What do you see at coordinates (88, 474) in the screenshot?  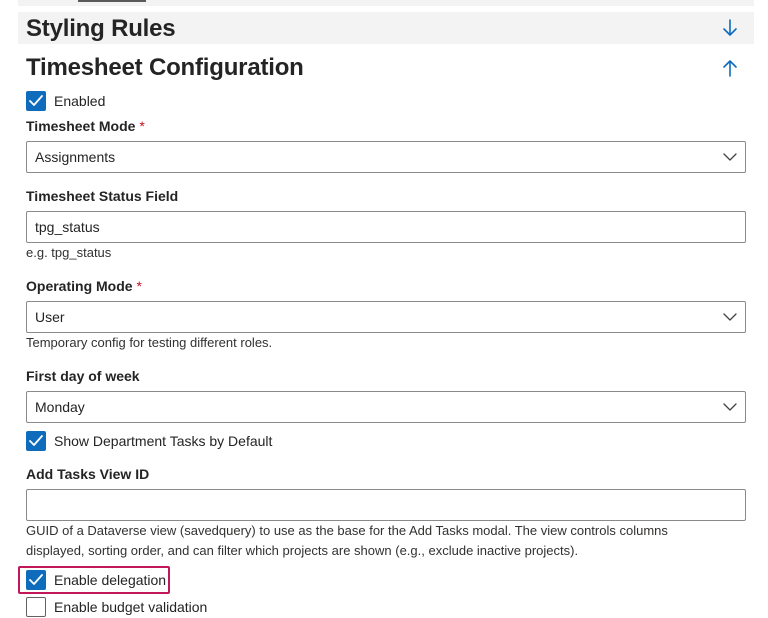 I see `add-tasks-view-id-label: Add Tasks View ID` at bounding box center [88, 474].